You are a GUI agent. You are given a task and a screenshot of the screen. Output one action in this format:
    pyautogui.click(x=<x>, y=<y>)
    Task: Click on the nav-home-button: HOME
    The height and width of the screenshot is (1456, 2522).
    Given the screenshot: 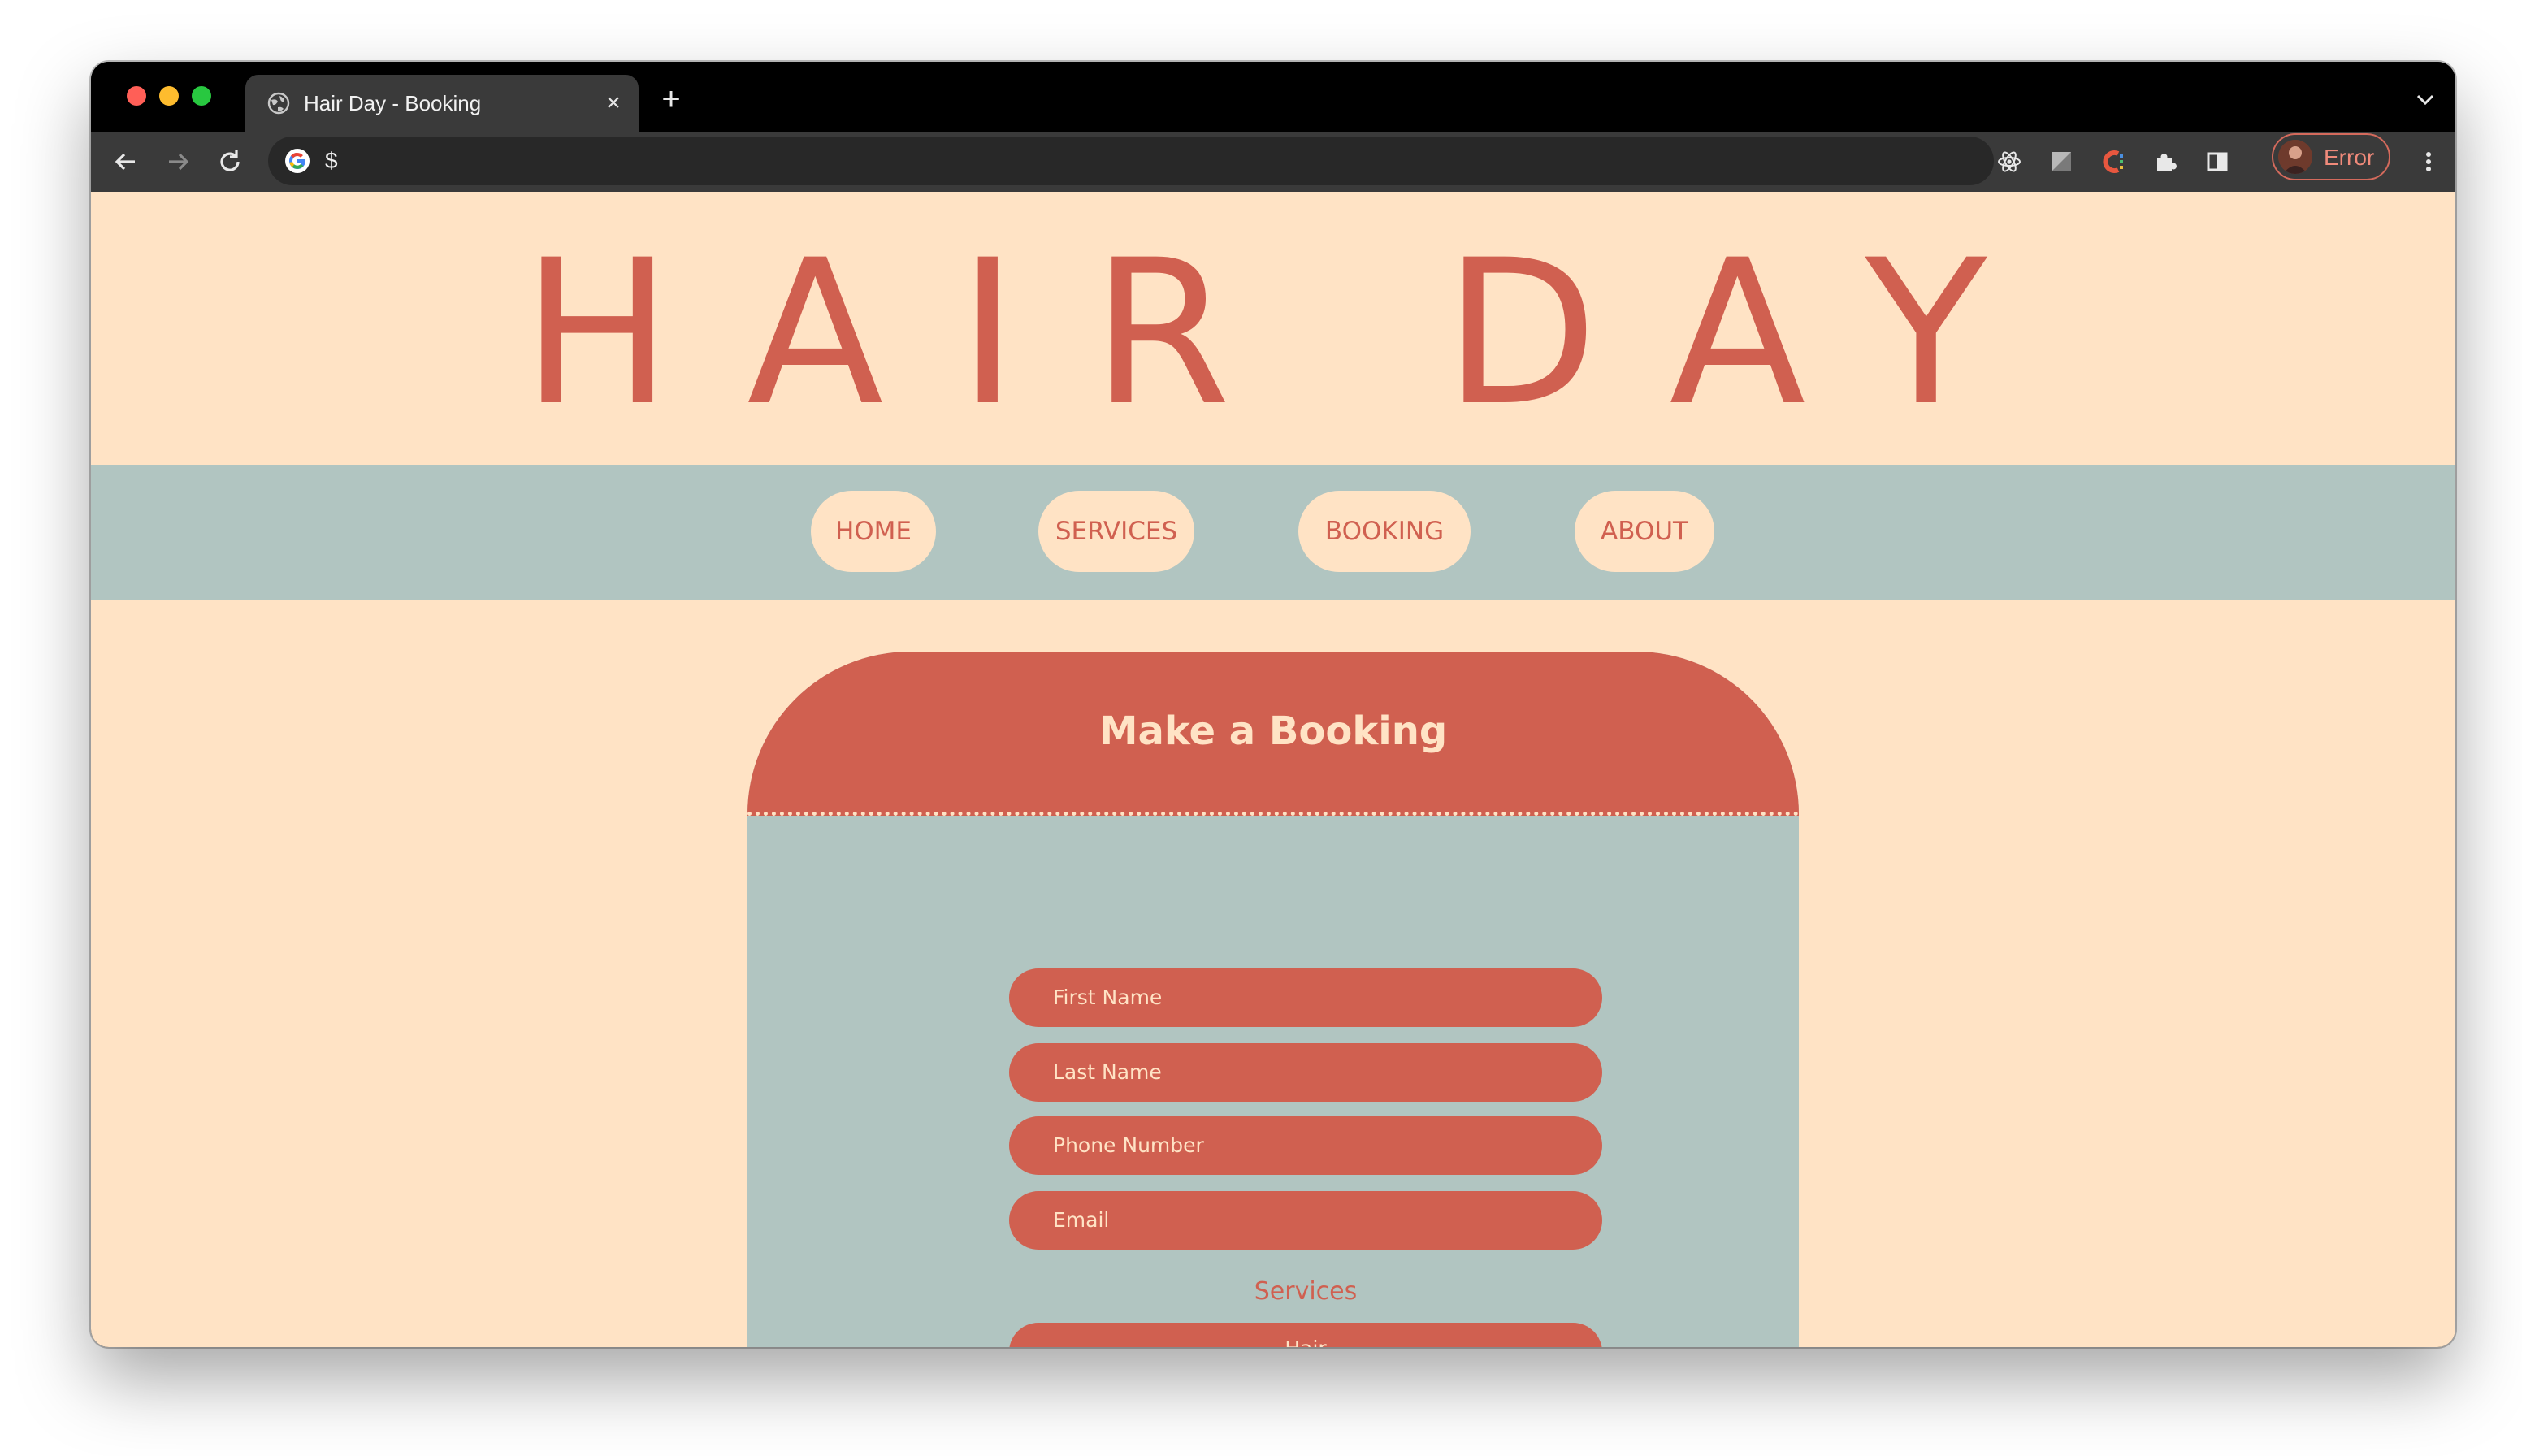 What is the action you would take?
    pyautogui.click(x=873, y=531)
    